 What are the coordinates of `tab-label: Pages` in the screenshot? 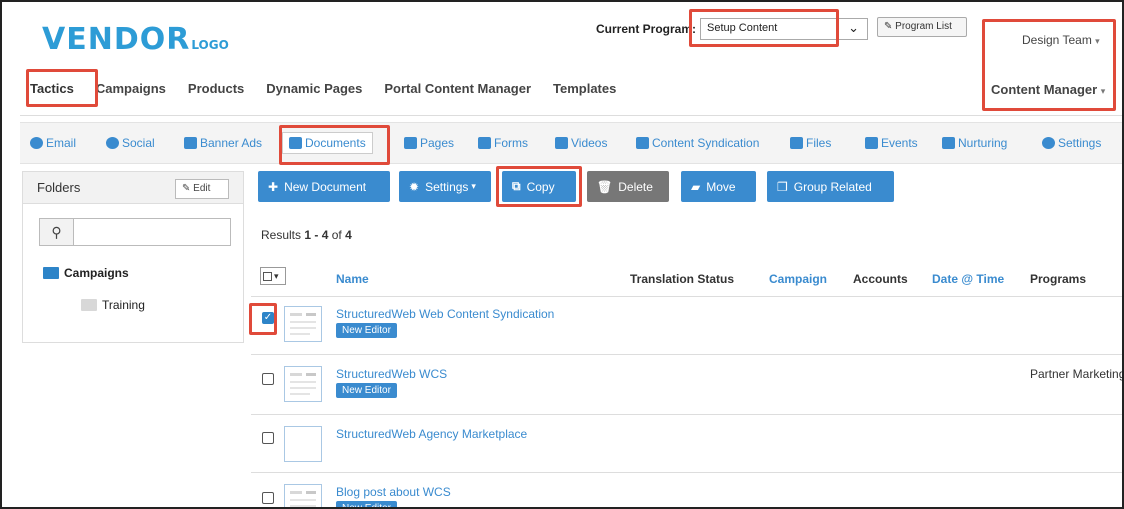 It's located at (437, 143).